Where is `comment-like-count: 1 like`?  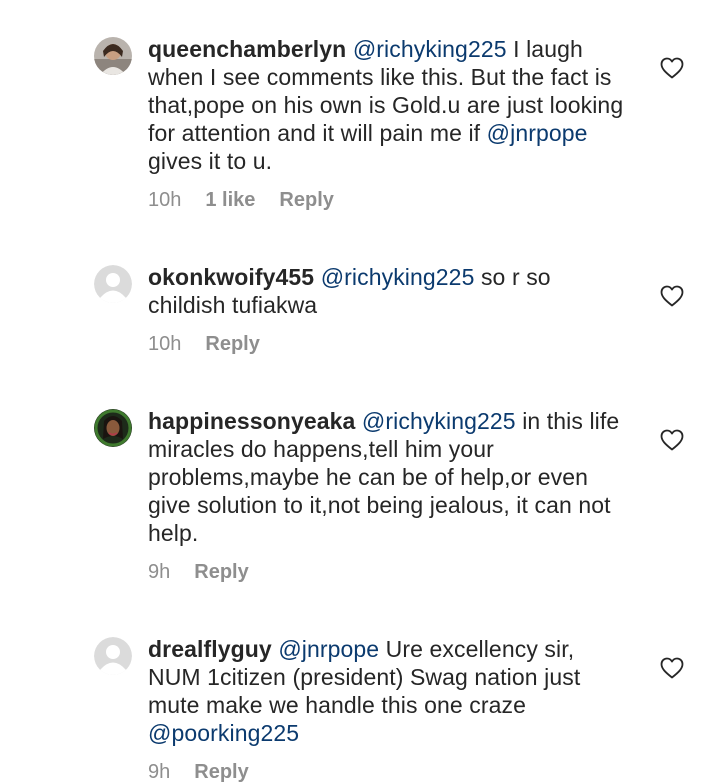 comment-like-count: 1 like is located at coordinates (230, 200).